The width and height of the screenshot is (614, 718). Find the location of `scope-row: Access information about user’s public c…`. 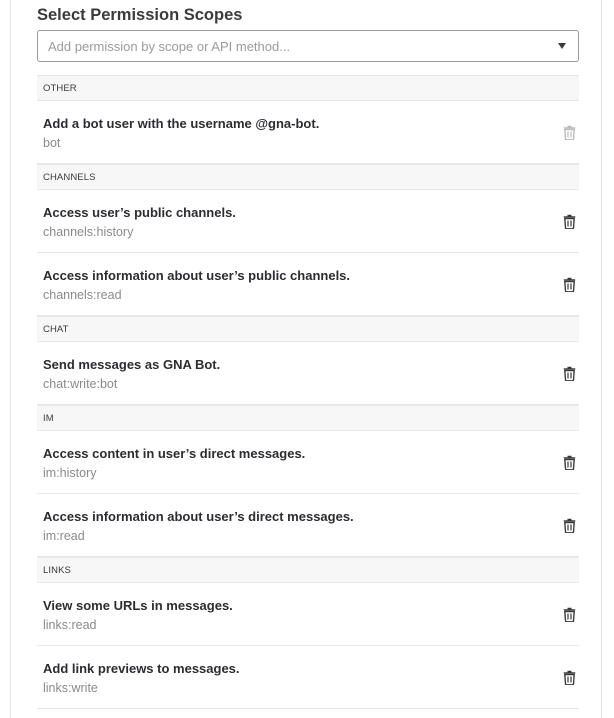

scope-row: Access information about user’s public c… is located at coordinates (308, 284).